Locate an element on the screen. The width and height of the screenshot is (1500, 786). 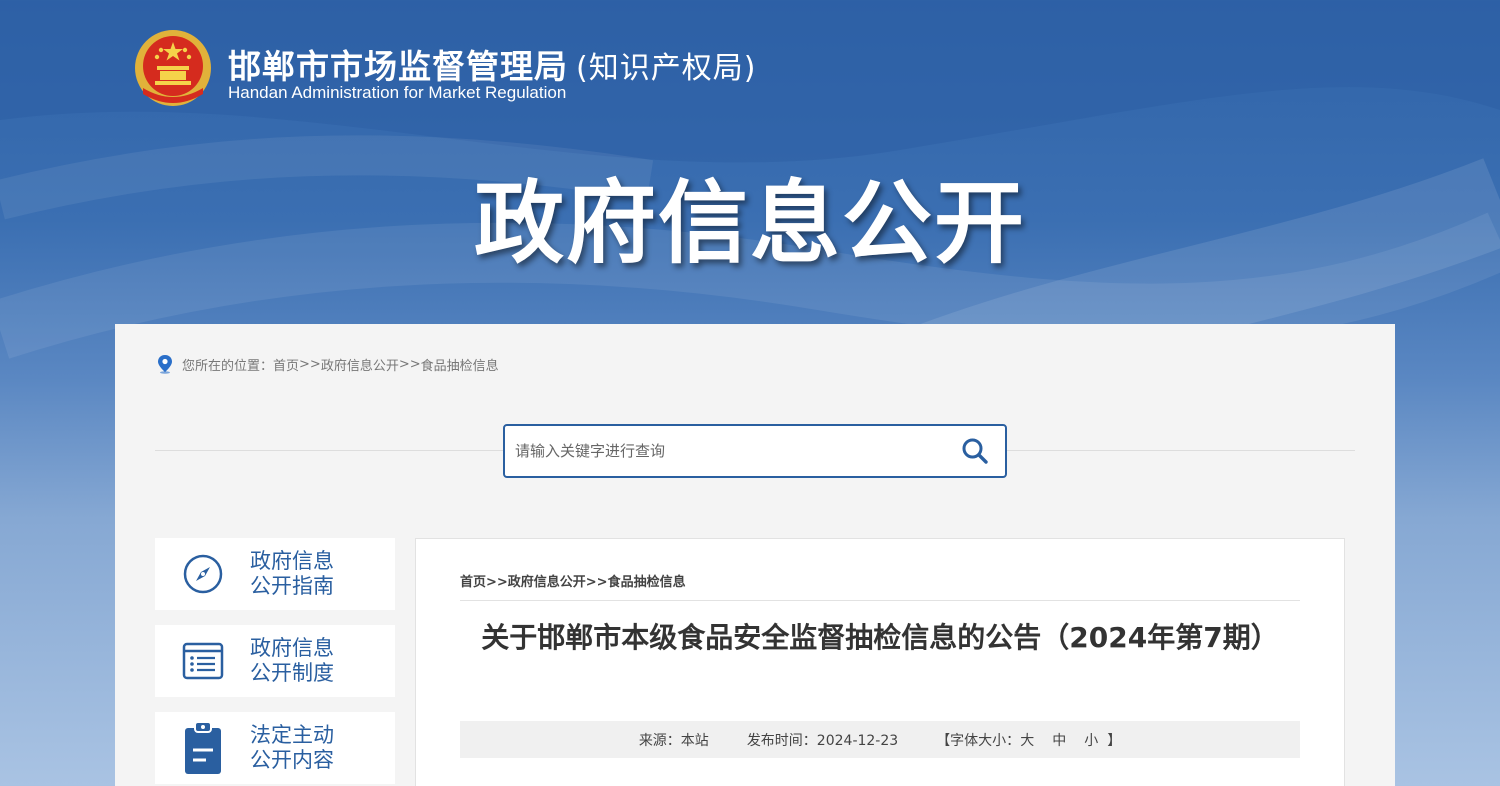
site-title-main: 邯郸市市场监督管理局 is located at coordinates (398, 66).